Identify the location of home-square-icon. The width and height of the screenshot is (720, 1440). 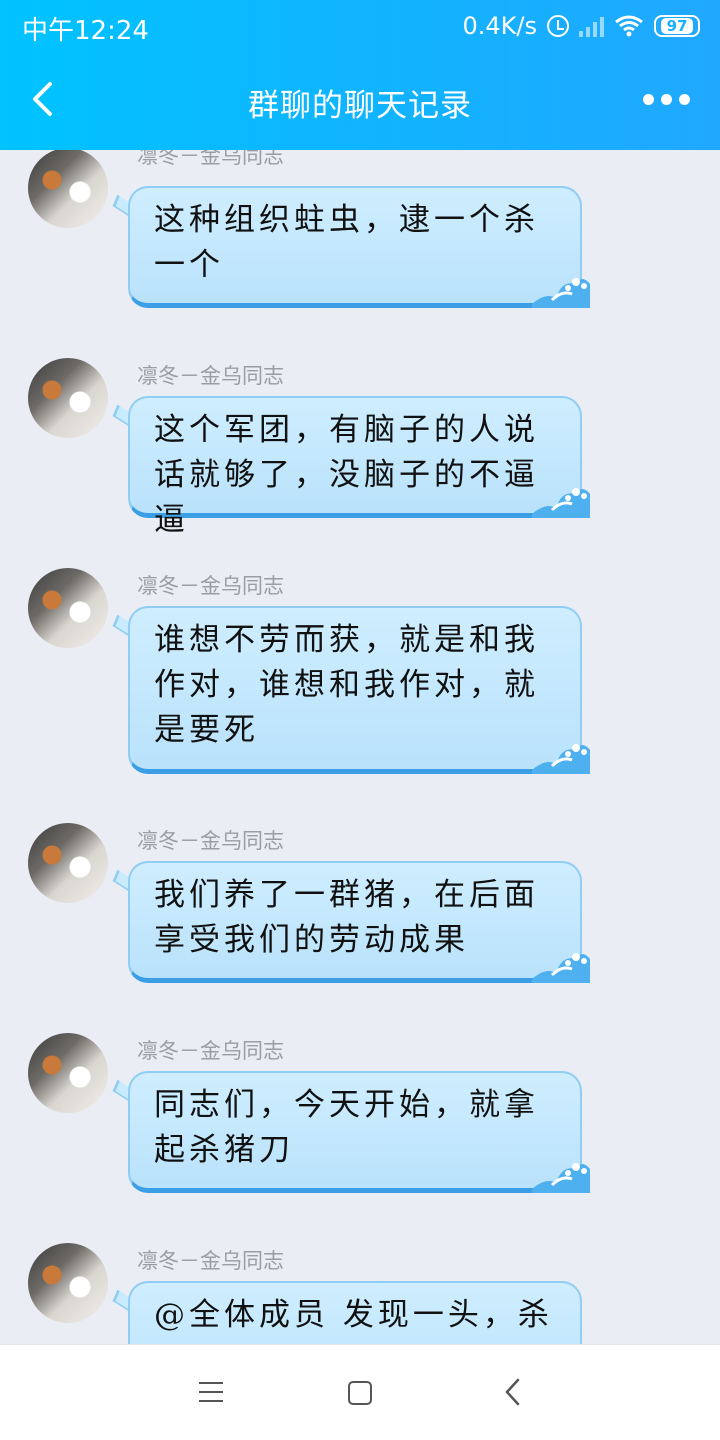
(360, 1393).